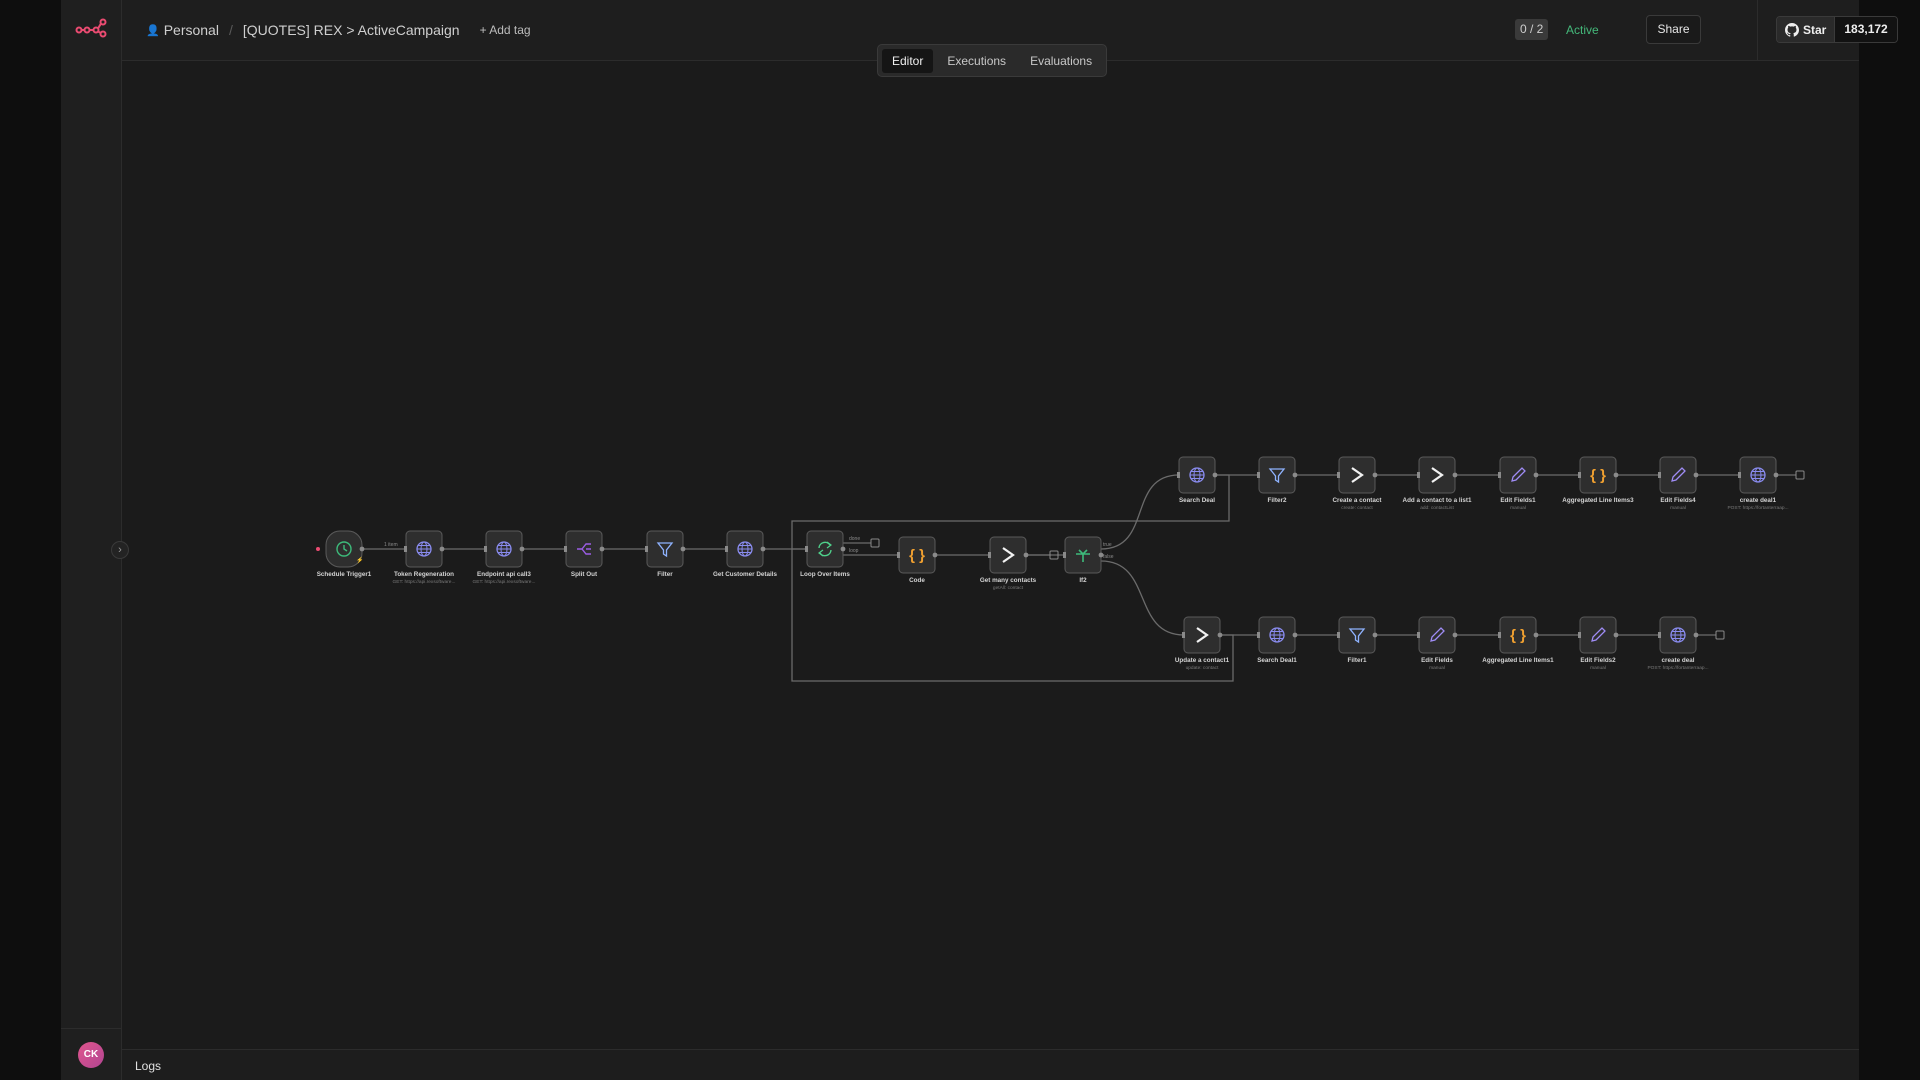 The image size is (1920, 1080). What do you see at coordinates (745, 554) in the screenshot?
I see `node-get-customer-details: Get Customer Details` at bounding box center [745, 554].